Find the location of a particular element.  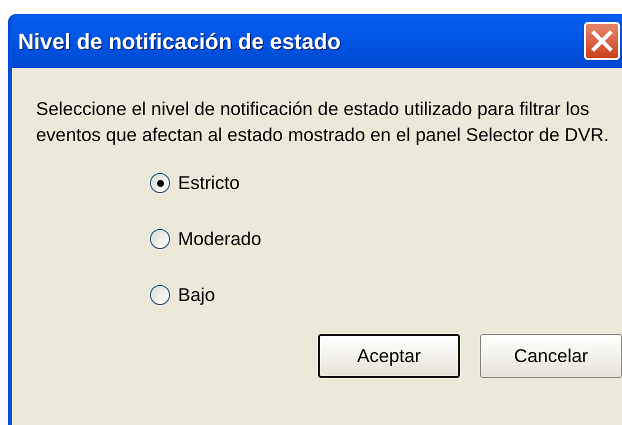

close-icon is located at coordinates (602, 41).